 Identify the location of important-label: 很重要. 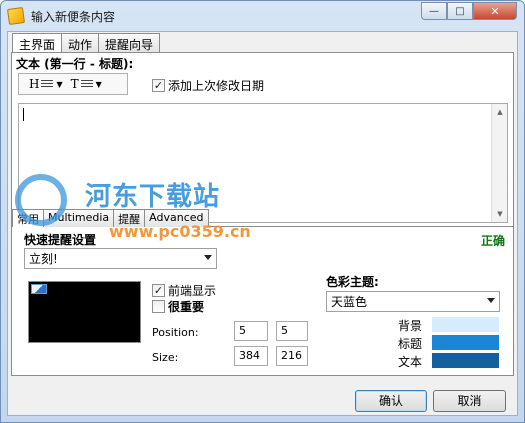
(186, 307).